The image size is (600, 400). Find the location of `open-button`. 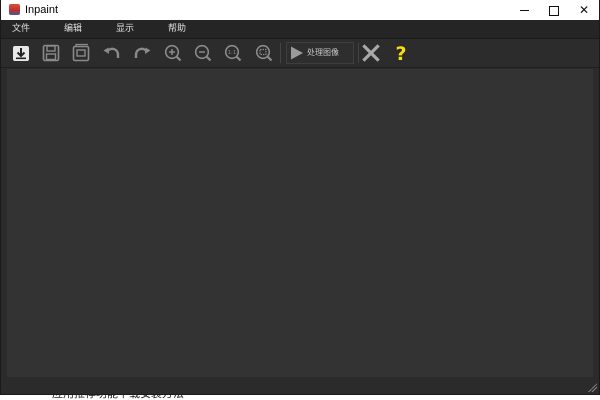

open-button is located at coordinates (21, 53).